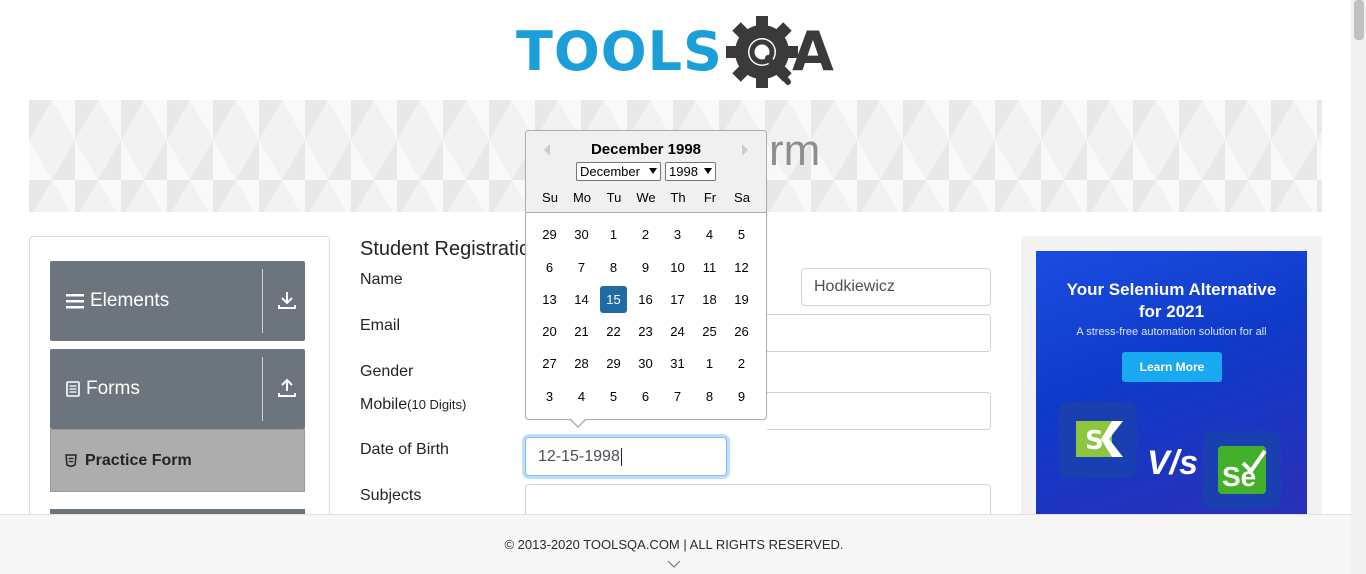 Image resolution: width=1366 pixels, height=574 pixels. Describe the element at coordinates (709, 331) in the screenshot. I see `calendar-day: 25` at that location.